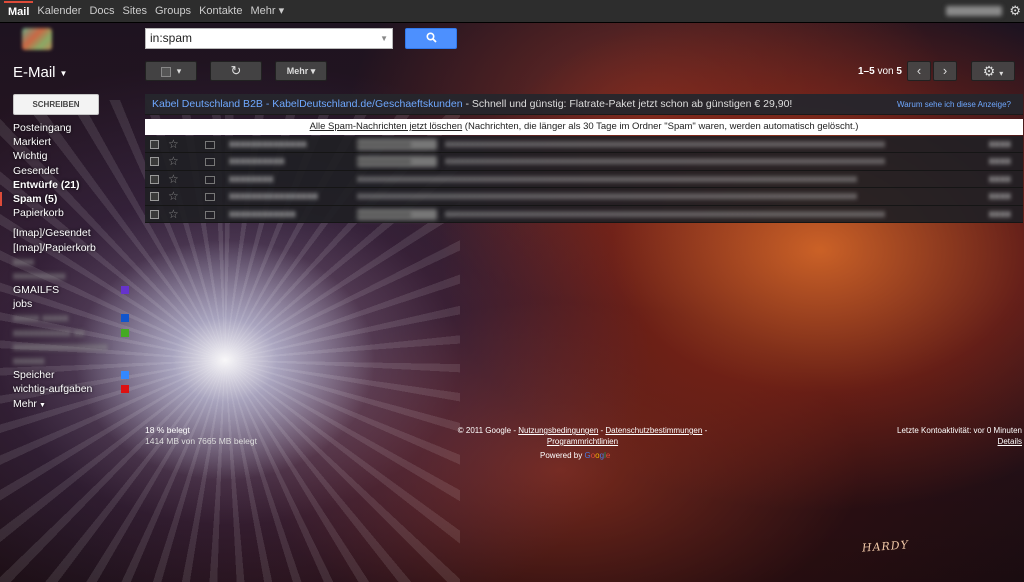 Image resolution: width=1024 pixels, height=582 pixels. Describe the element at coordinates (73, 404) in the screenshot. I see `sidebar-item-more: Mehr ▼` at that location.